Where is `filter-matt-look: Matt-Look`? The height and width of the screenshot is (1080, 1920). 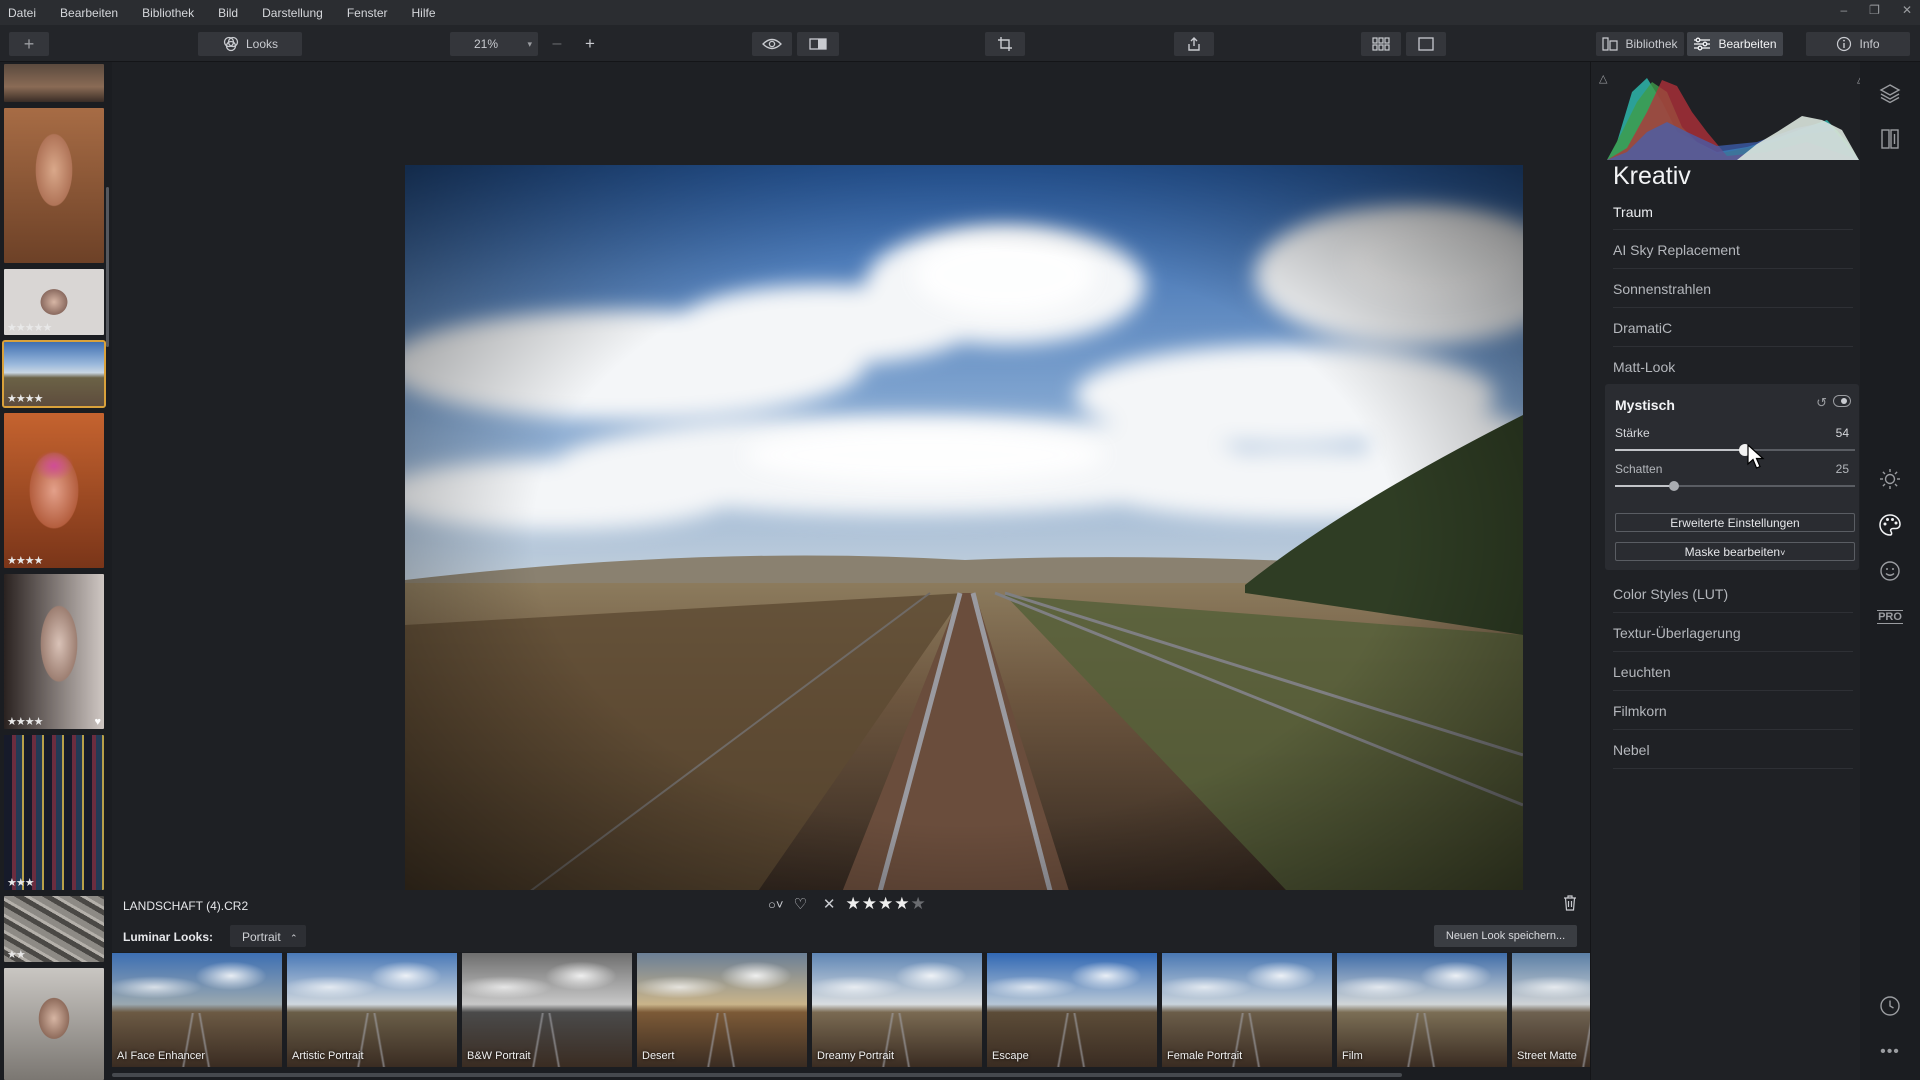
filter-matt-look: Matt-Look is located at coordinates (1733, 366).